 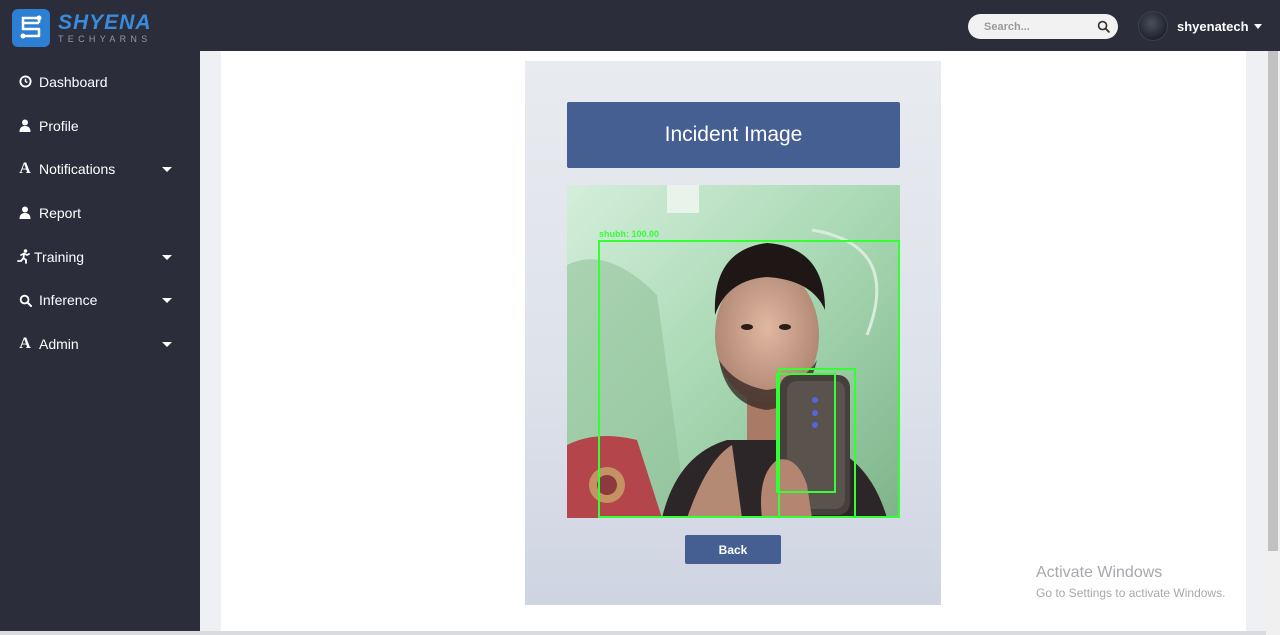 What do you see at coordinates (24, 256) in the screenshot?
I see `running-icon` at bounding box center [24, 256].